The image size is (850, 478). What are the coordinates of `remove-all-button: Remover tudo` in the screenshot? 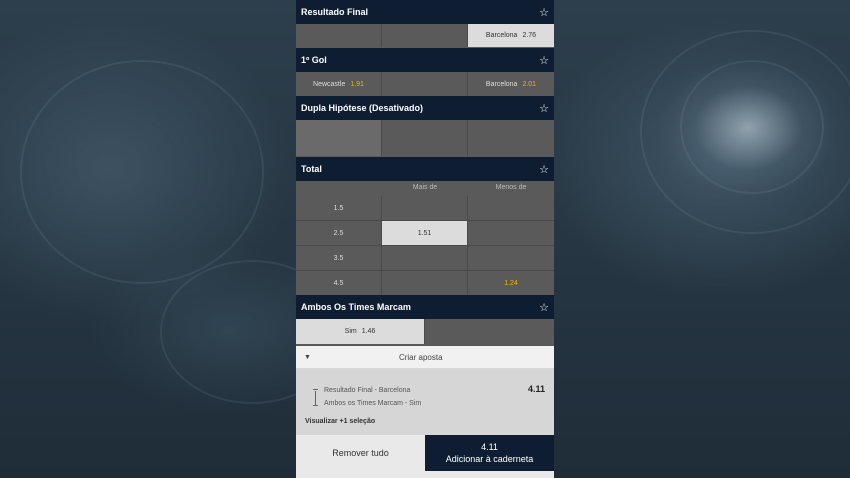 It's located at (360, 453).